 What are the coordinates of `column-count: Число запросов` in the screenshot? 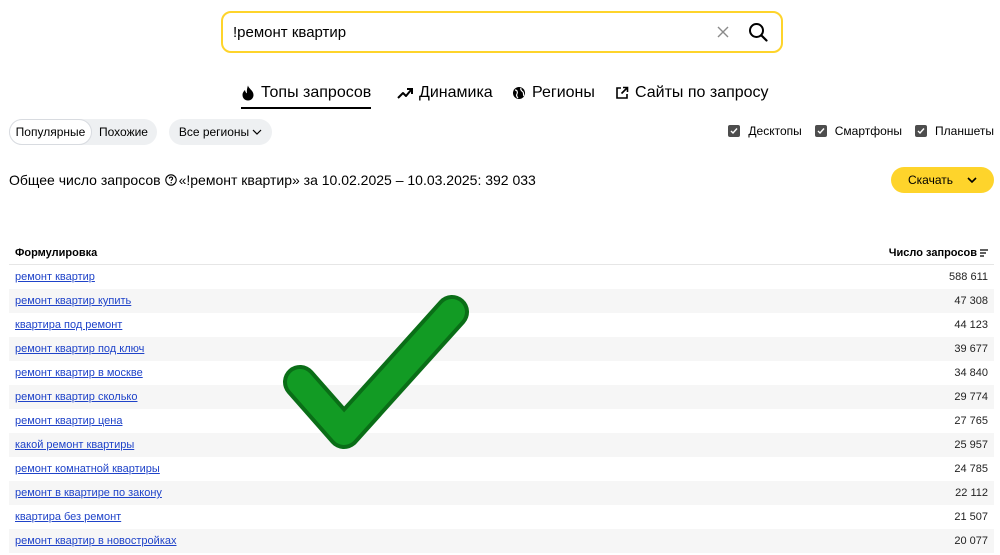 It's located at (938, 253).